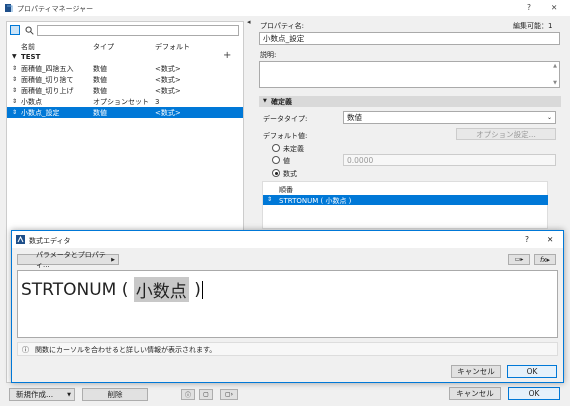 This screenshot has width=570, height=406. What do you see at coordinates (20, 239) in the screenshot?
I see `formula-icon` at bounding box center [20, 239].